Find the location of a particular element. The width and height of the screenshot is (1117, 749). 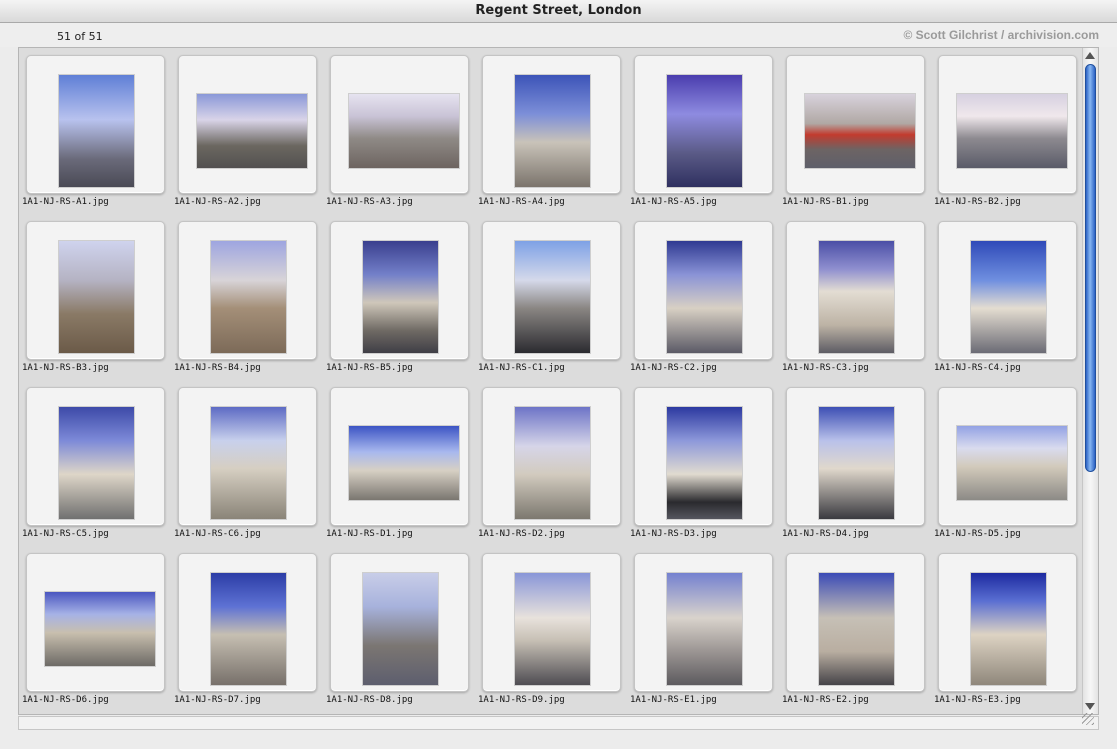

thumbnail-cell: 1A1-NJ-RS-B3.jpg is located at coordinates (96, 298).